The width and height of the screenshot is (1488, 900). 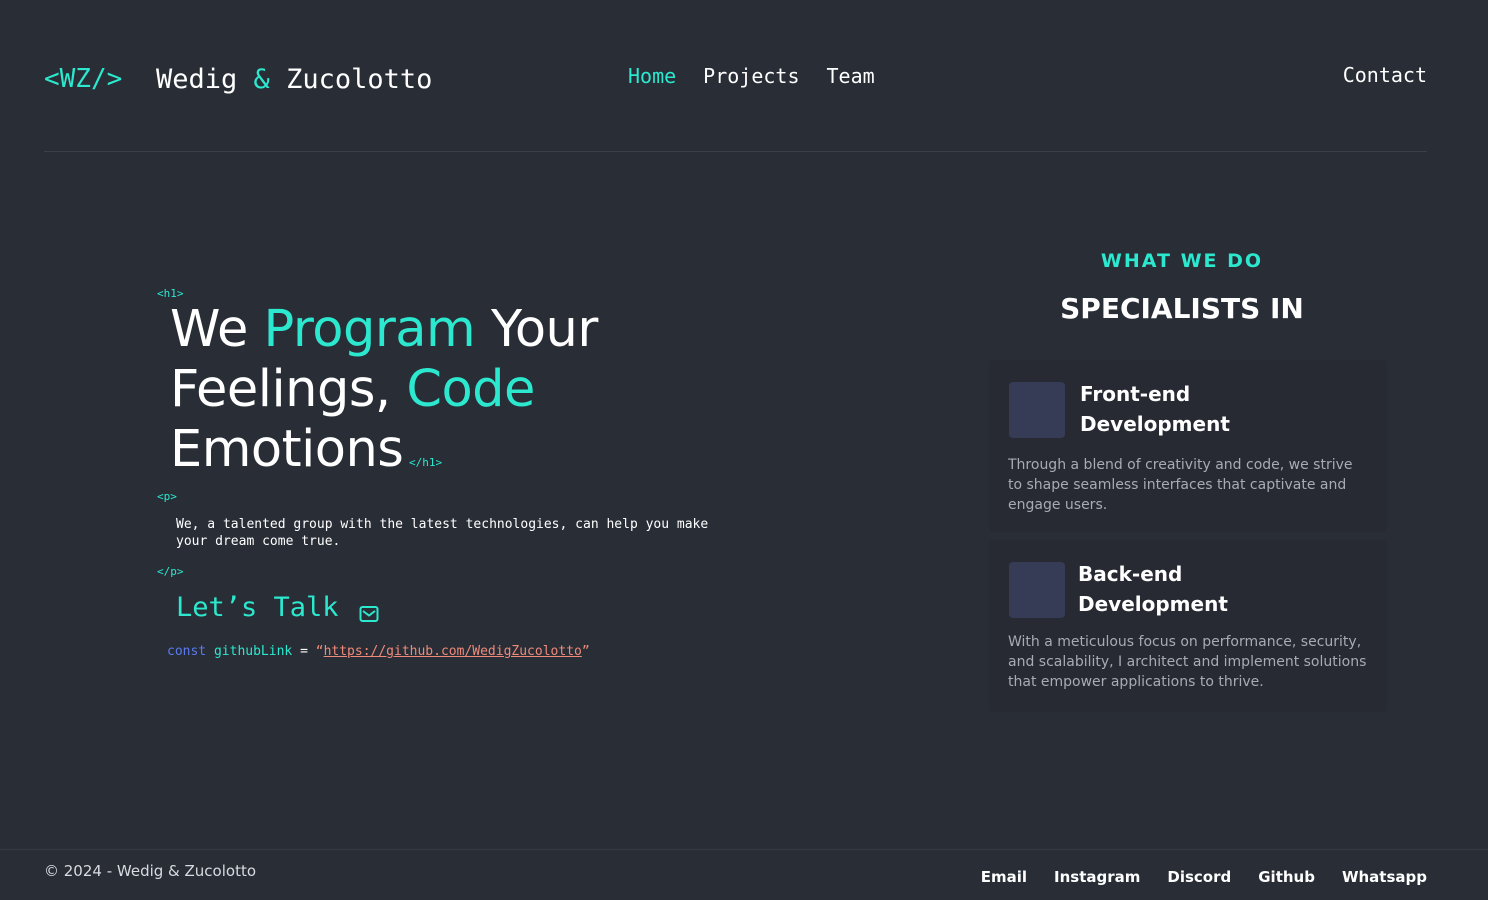 What do you see at coordinates (187, 651) in the screenshot?
I see `code-keyword: const` at bounding box center [187, 651].